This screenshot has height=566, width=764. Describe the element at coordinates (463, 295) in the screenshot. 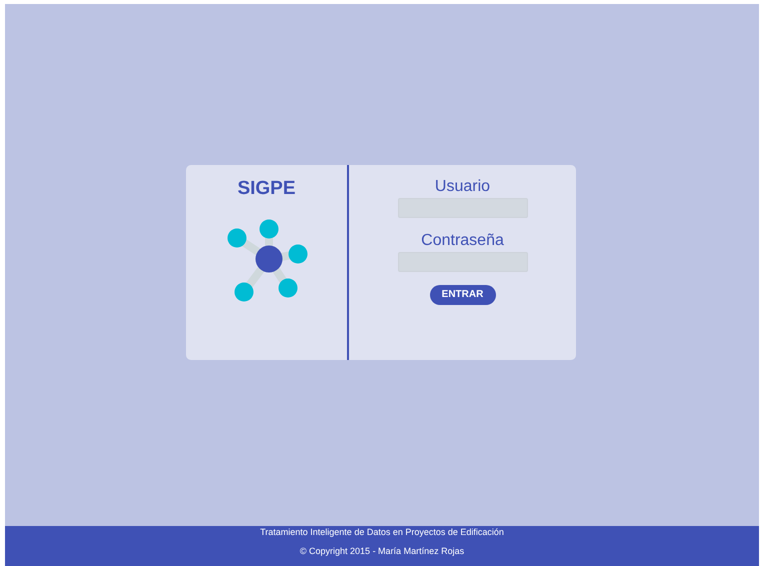

I see `login-button: ENTRAR` at that location.